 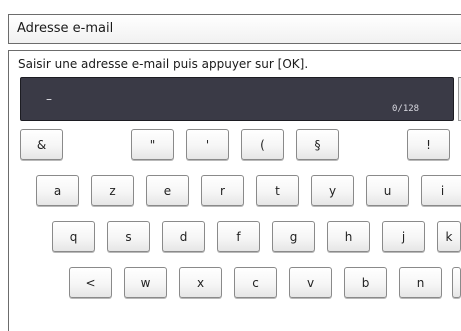 What do you see at coordinates (387, 190) in the screenshot?
I see `key-u: u` at bounding box center [387, 190].